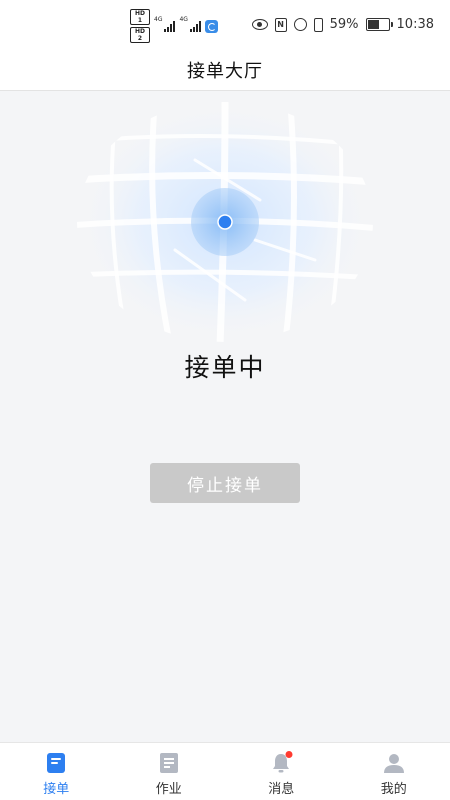 This screenshot has height=800, width=450. Describe the element at coordinates (259, 24) in the screenshot. I see `eye-comfort-icon` at that location.